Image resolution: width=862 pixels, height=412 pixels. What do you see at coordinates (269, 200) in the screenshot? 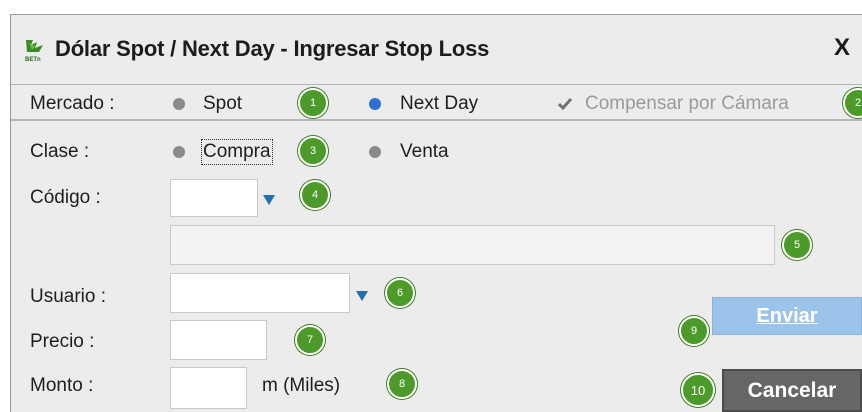
I see `codigo-dropdown-arrow-icon` at bounding box center [269, 200].